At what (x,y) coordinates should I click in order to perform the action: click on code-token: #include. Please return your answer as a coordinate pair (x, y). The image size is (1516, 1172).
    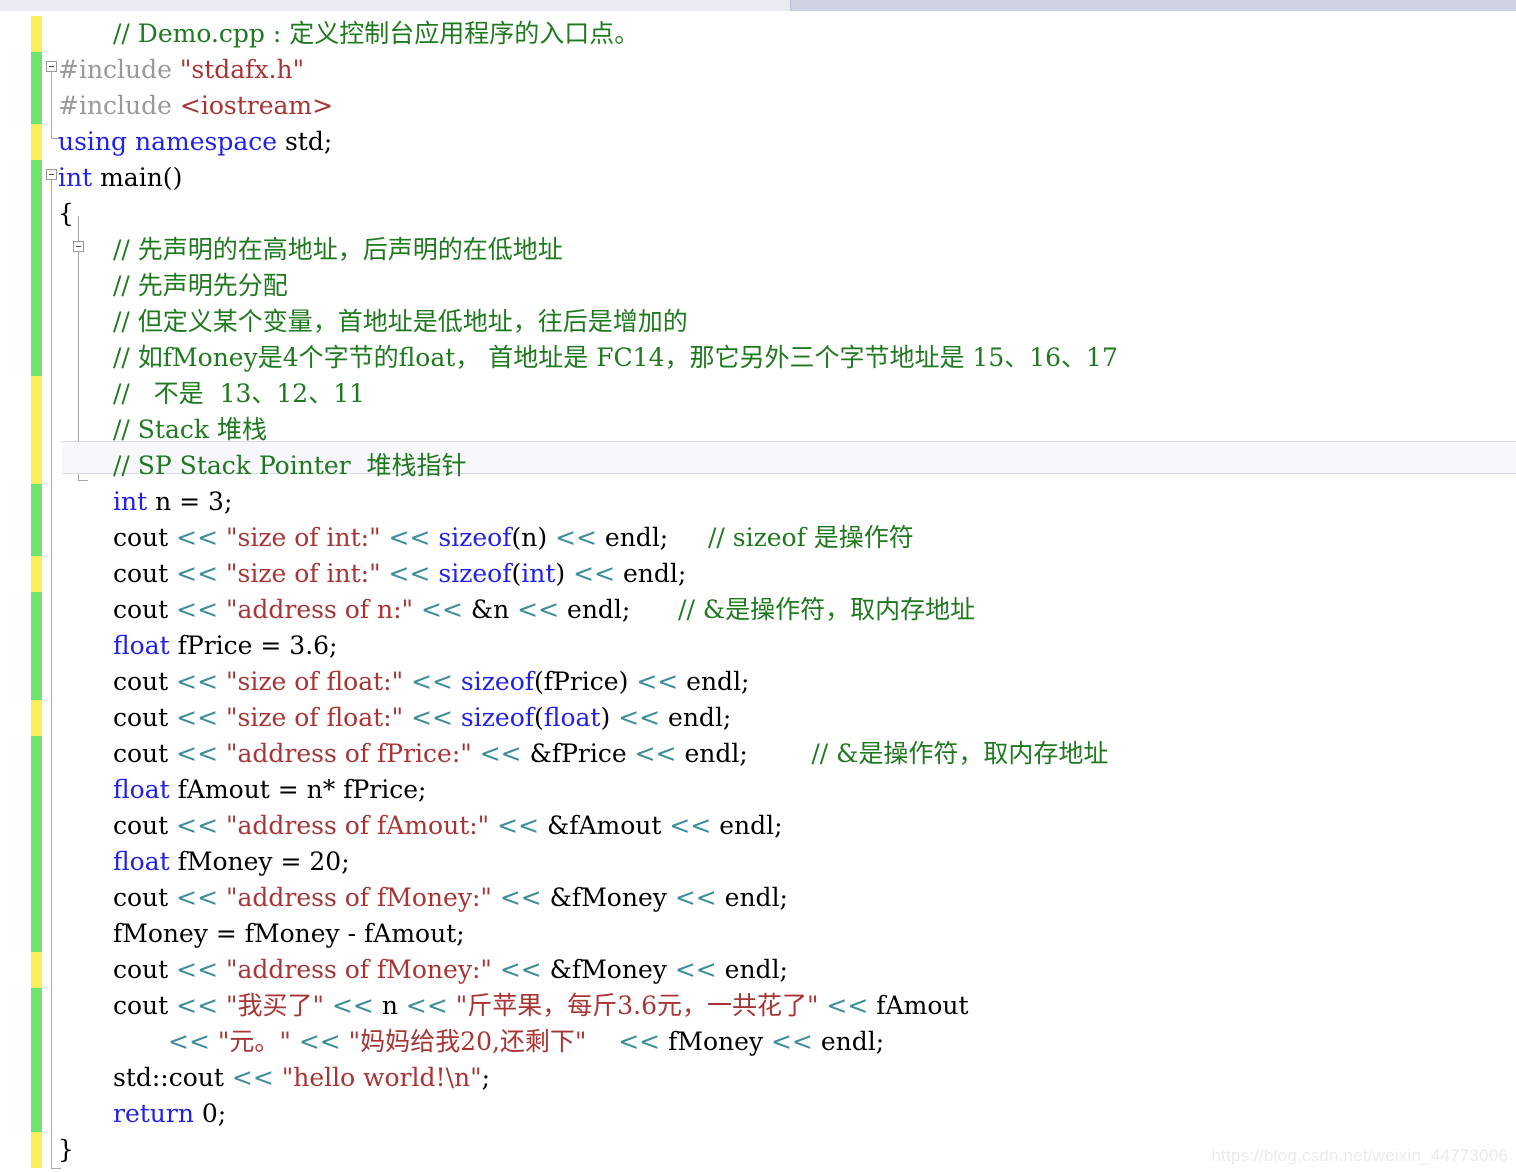
    Looking at the image, I should click on (119, 69).